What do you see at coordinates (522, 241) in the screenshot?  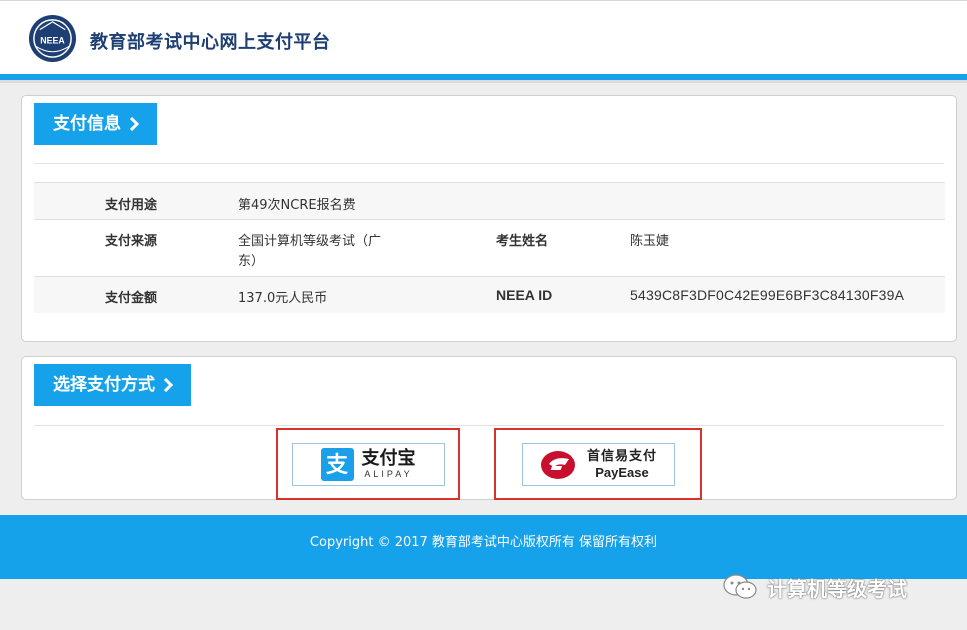 I see `candidate-name-label: 考生姓名` at bounding box center [522, 241].